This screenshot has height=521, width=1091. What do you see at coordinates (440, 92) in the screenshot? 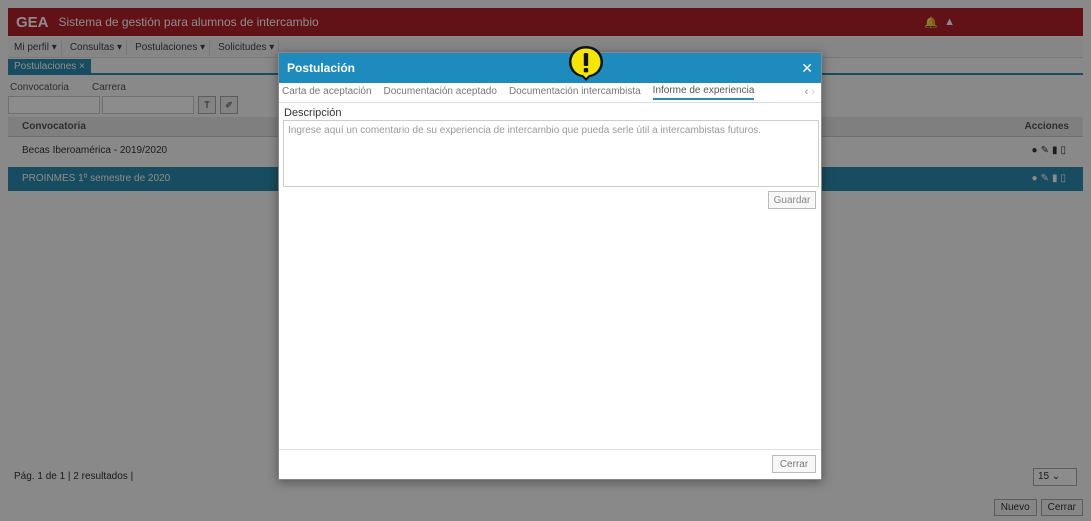
I see `tab-documentacion-aceptado: Documentación aceptado` at bounding box center [440, 92].